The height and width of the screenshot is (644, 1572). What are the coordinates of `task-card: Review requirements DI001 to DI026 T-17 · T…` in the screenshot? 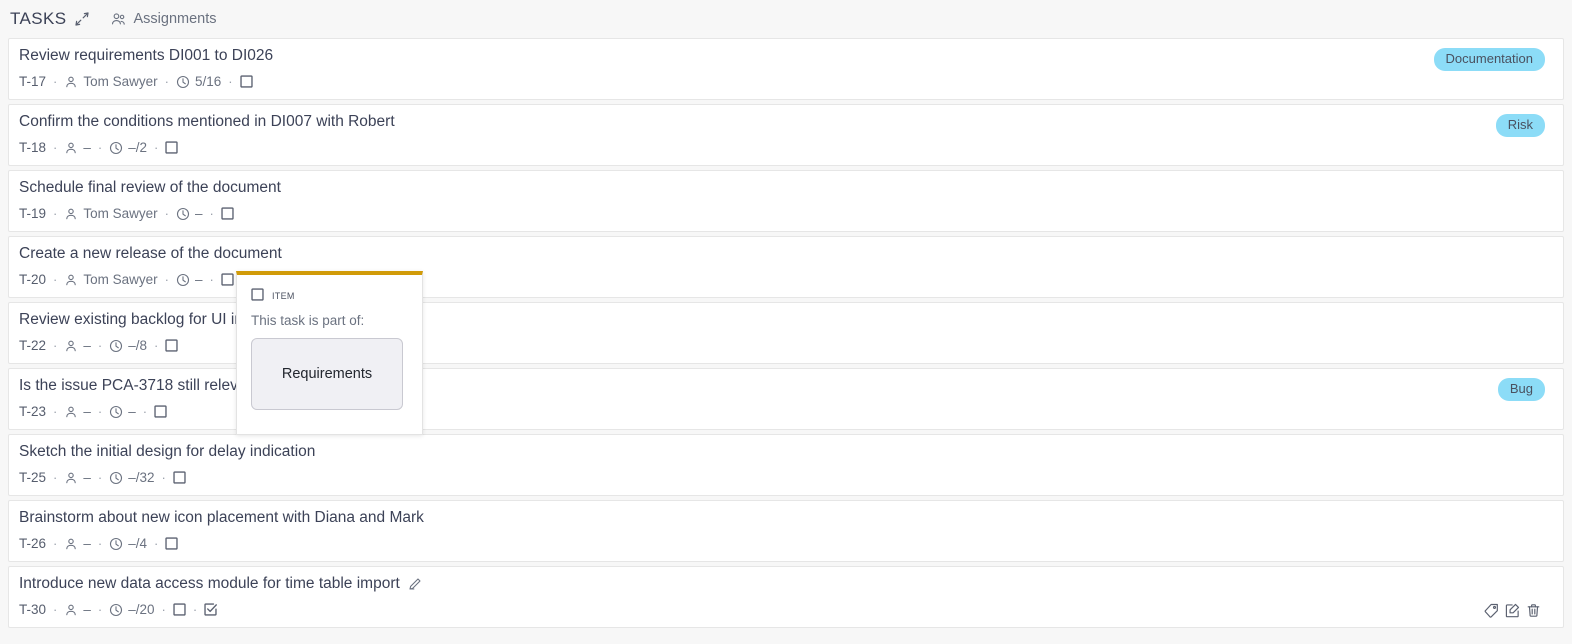 It's located at (786, 69).